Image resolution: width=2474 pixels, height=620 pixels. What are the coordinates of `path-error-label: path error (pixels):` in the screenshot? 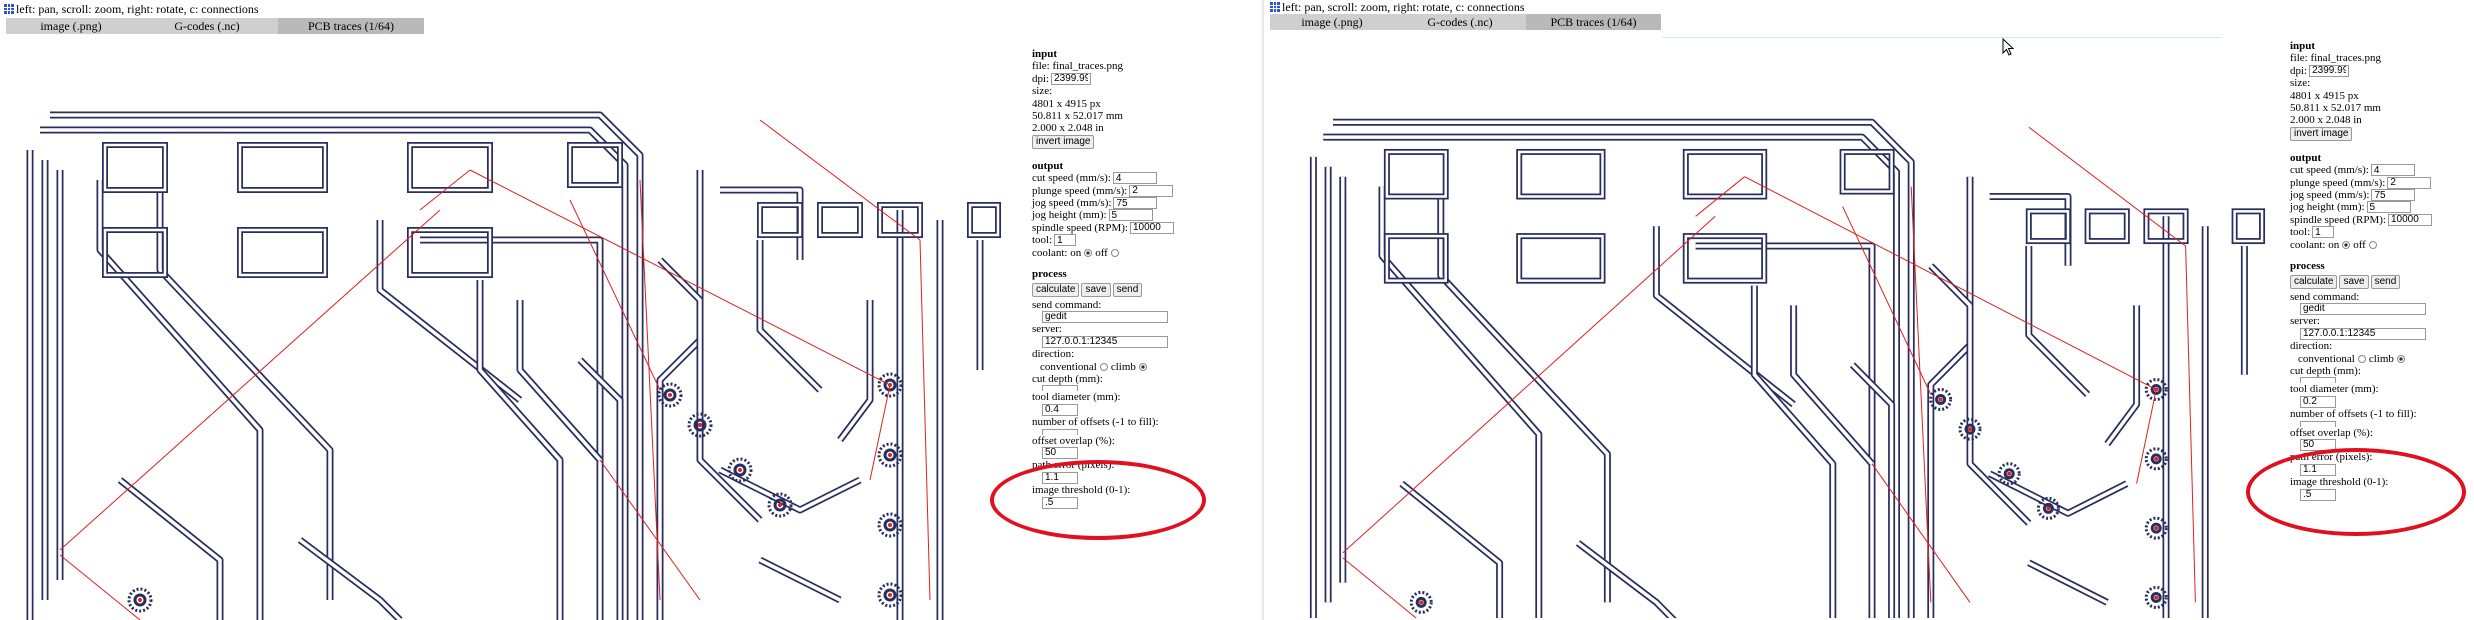 It's located at (2331, 457).